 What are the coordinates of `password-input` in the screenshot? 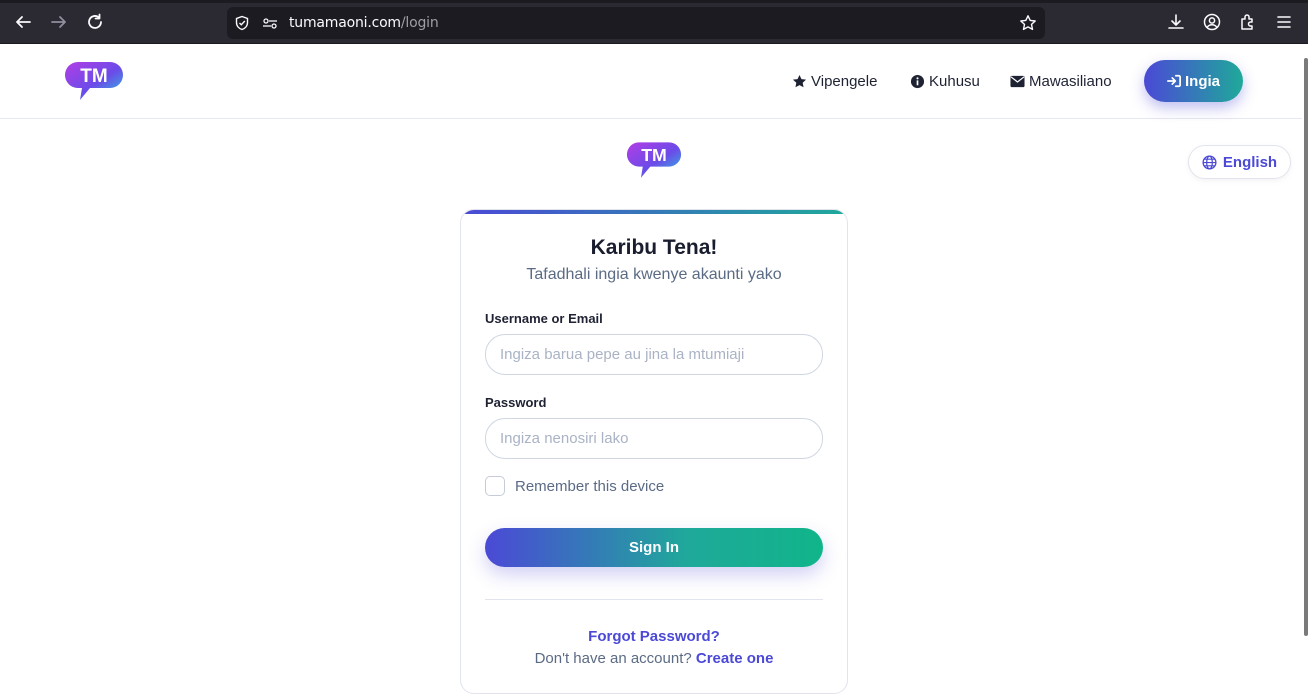 It's located at (654, 438).